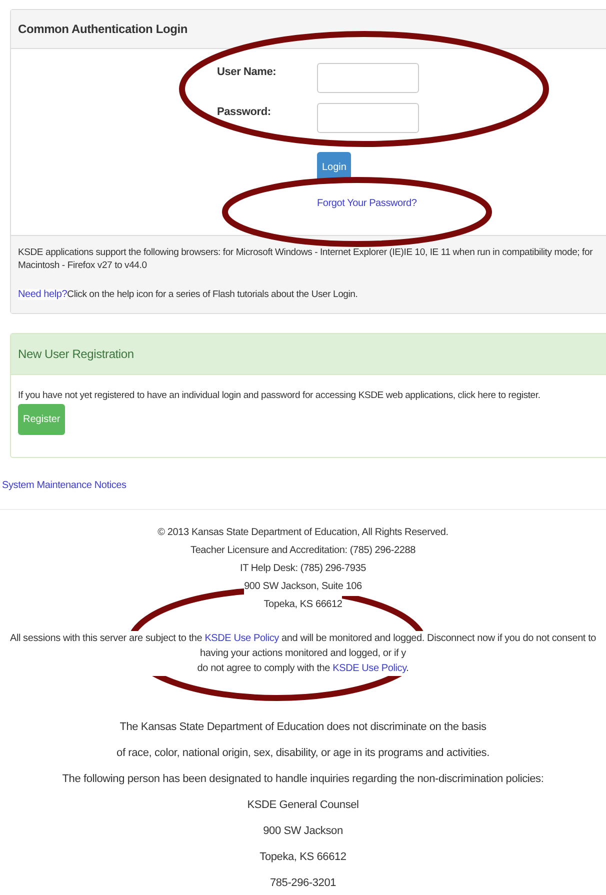 Image resolution: width=606 pixels, height=895 pixels. I want to click on field-label: User Name:, so click(246, 72).